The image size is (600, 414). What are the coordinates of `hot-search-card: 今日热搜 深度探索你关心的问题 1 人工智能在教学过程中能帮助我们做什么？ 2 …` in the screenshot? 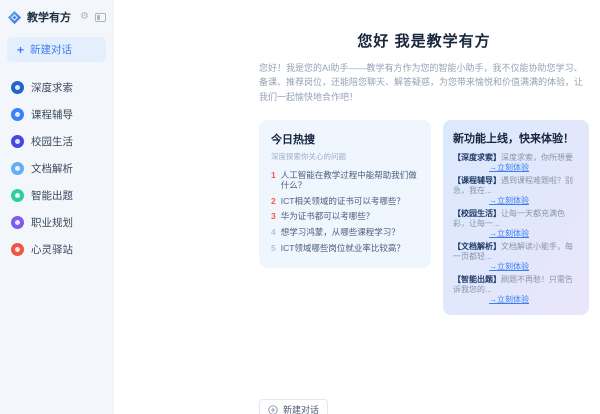 It's located at (345, 194).